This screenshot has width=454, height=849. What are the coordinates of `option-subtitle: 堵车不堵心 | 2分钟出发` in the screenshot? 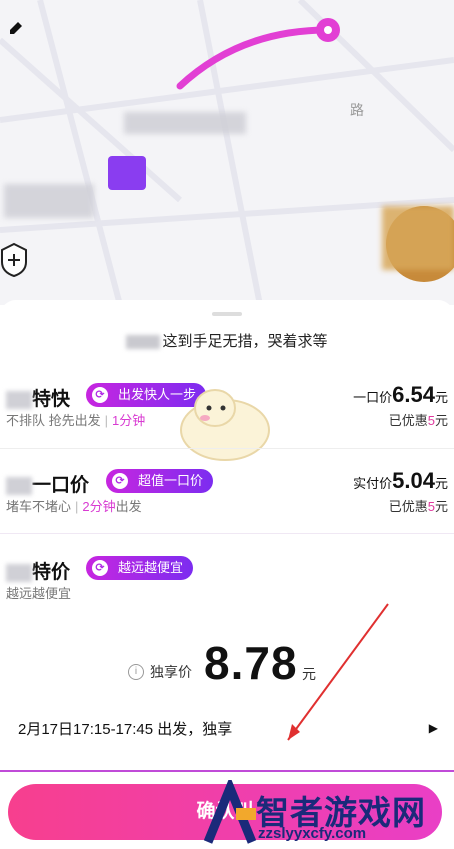 It's located at (74, 506).